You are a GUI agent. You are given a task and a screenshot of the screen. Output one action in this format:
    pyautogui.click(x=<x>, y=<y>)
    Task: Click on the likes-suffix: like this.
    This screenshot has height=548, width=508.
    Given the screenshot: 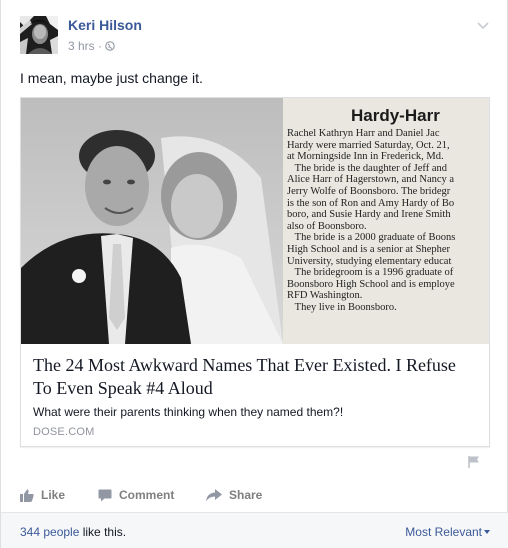 What is the action you would take?
    pyautogui.click(x=103, y=532)
    